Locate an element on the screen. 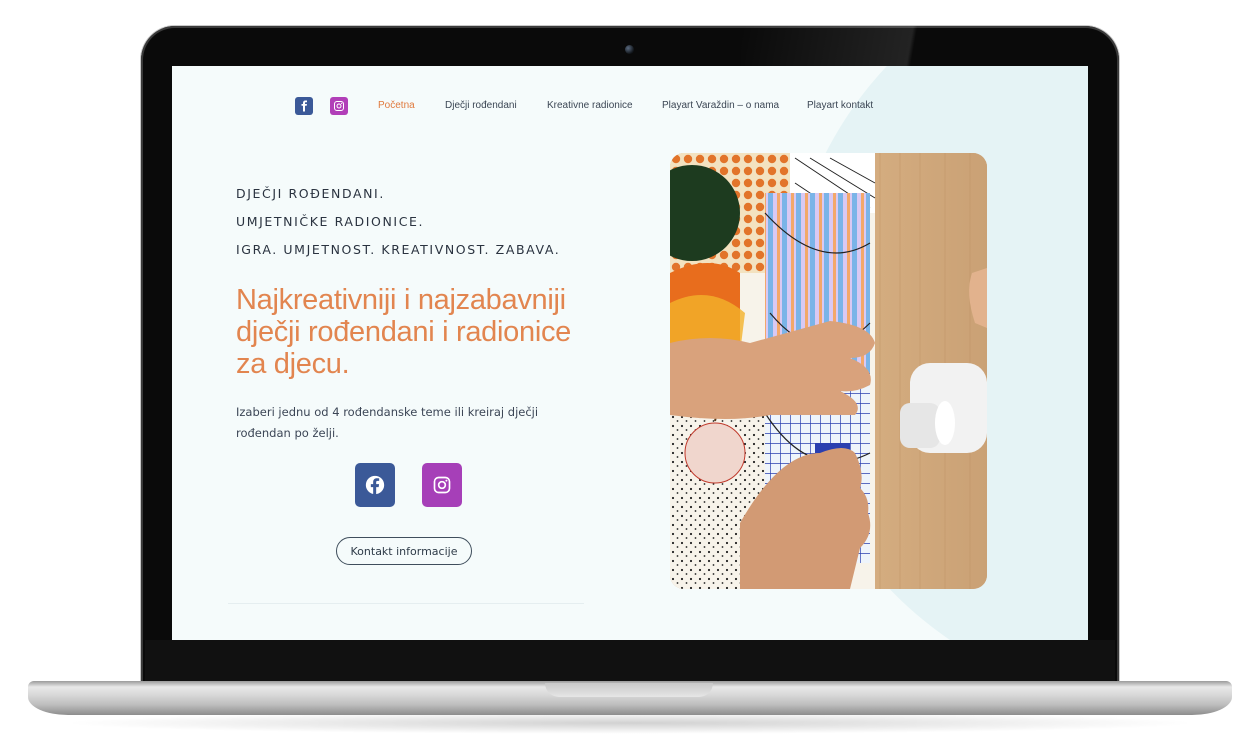 Image resolution: width=1260 pixels, height=756 pixels. contact-info-button: Kontakt informacije is located at coordinates (404, 551).